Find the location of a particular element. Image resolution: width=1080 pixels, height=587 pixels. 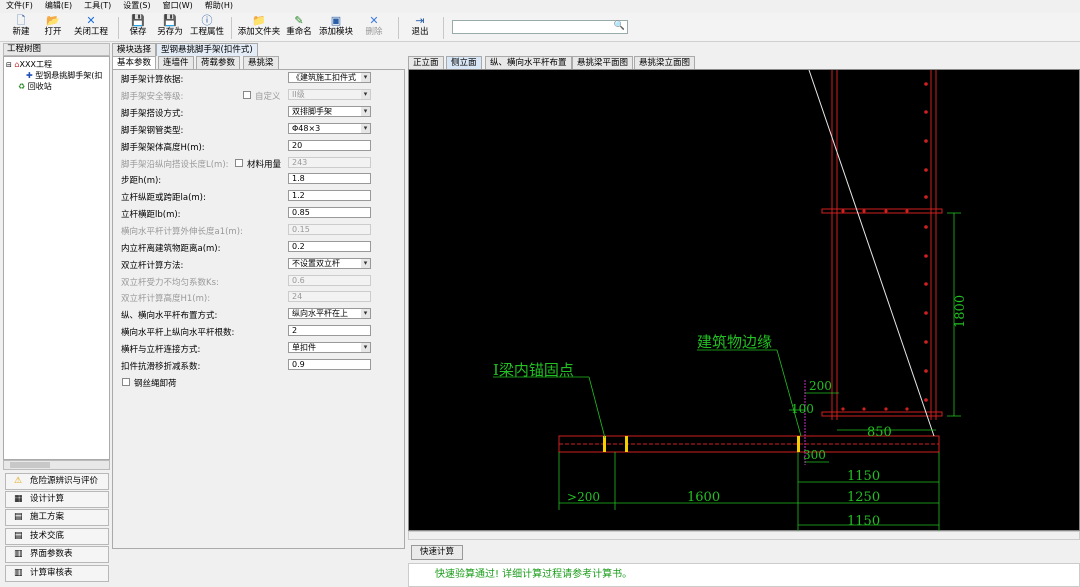

open-button: 📂 打开 is located at coordinates (53, 27).